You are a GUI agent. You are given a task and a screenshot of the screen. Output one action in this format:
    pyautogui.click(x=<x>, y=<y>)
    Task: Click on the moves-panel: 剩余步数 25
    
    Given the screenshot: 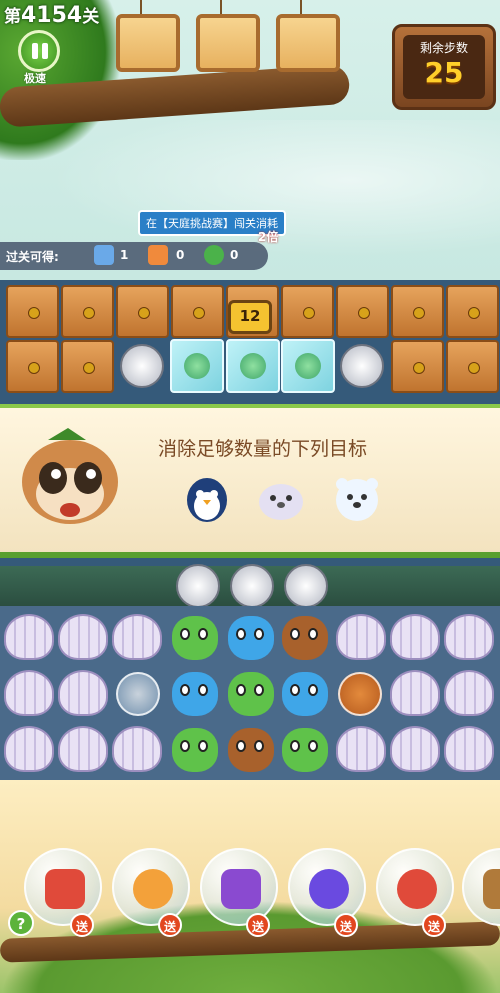 What is the action you would take?
    pyautogui.click(x=444, y=67)
    